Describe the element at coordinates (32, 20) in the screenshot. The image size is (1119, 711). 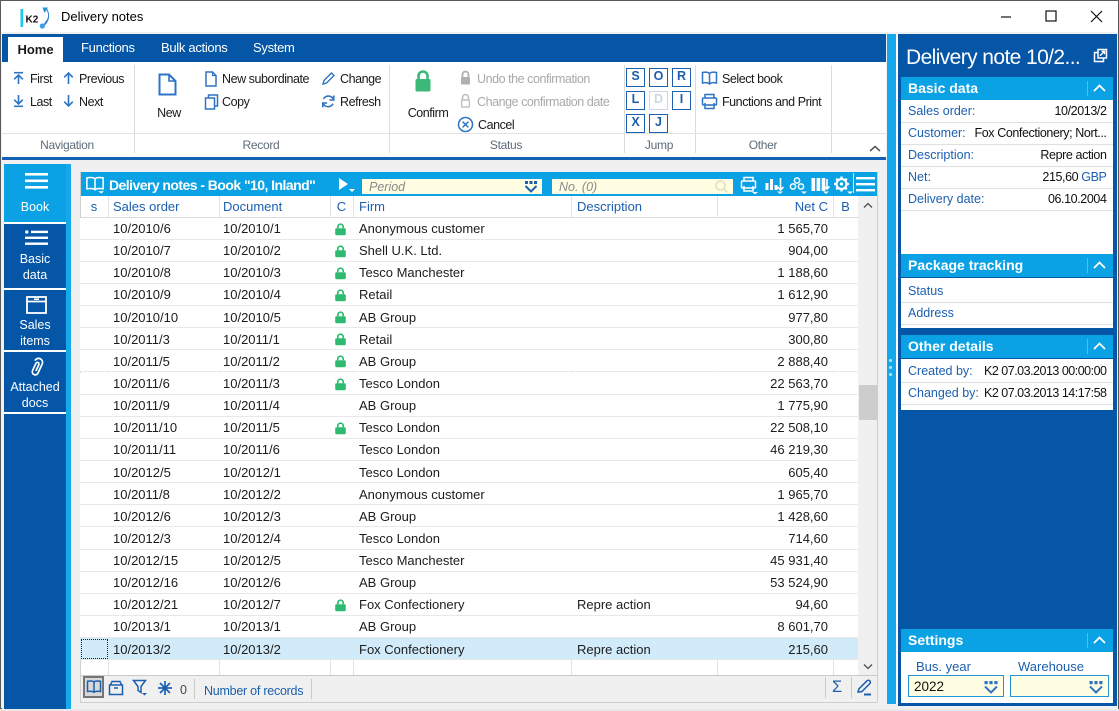
I see `svg-text: K2` at that location.